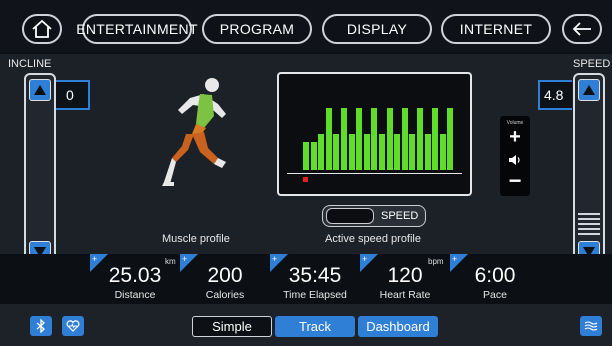 This screenshot has height=346, width=612. I want to click on incline-value: 0, so click(73, 95).